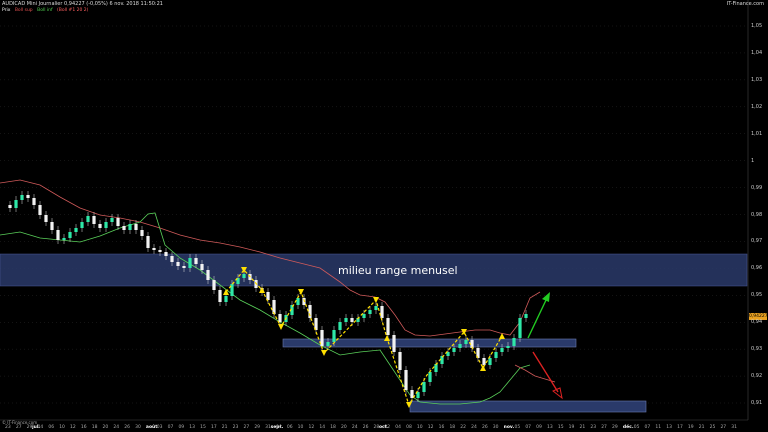  What do you see at coordinates (757, 133) in the screenshot?
I see `price-tick-label: 1,01` at bounding box center [757, 133].